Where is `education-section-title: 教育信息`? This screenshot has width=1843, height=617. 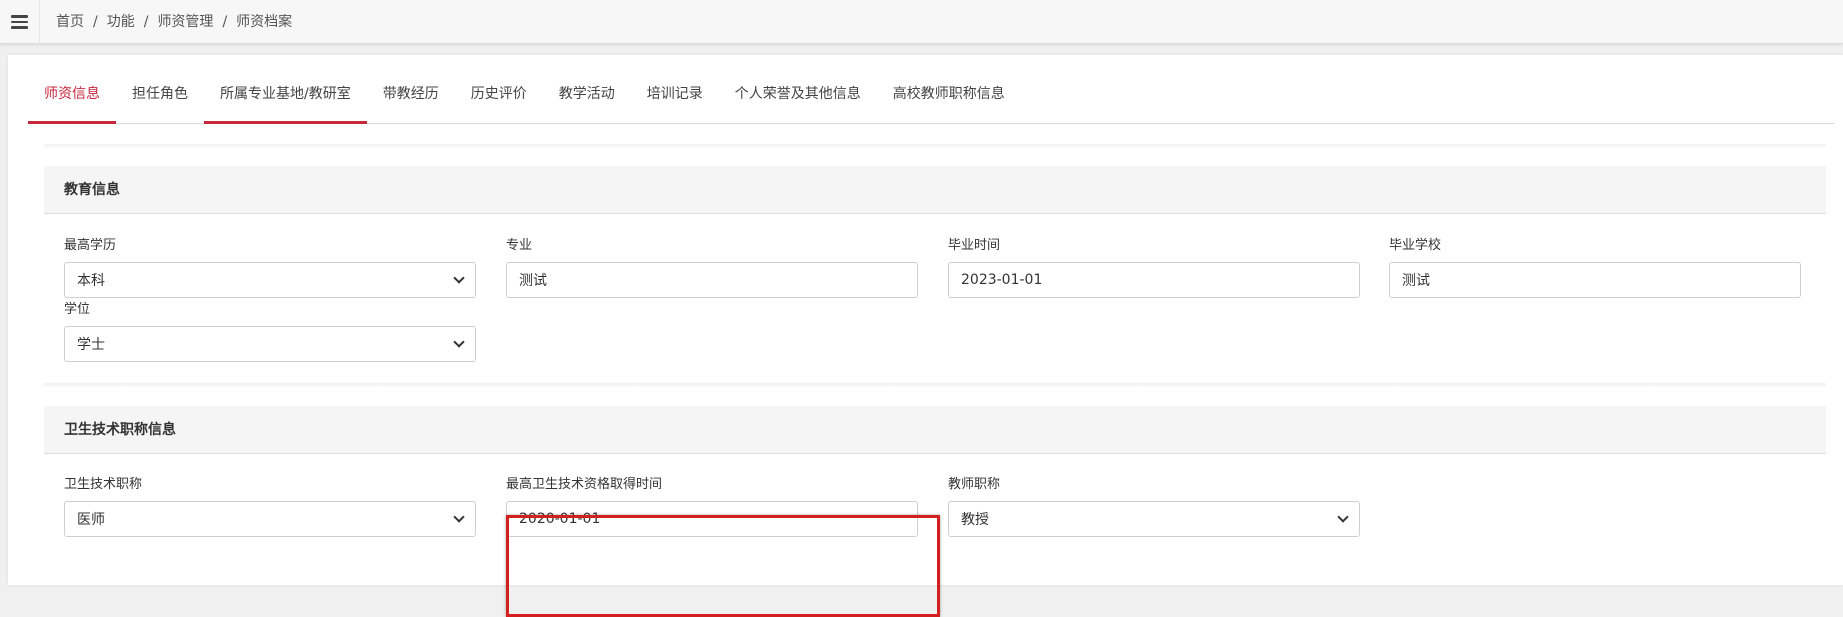 education-section-title: 教育信息 is located at coordinates (92, 190).